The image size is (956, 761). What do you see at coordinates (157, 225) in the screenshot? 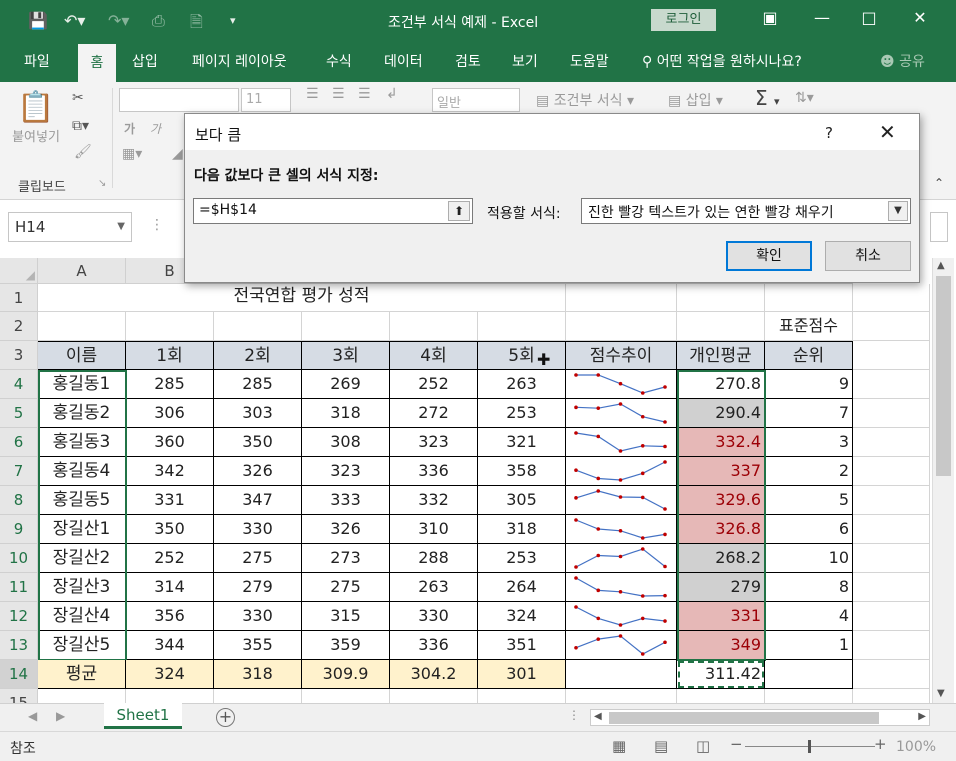
I see `formula-bar-splitter-icon: ⋮` at bounding box center [157, 225].